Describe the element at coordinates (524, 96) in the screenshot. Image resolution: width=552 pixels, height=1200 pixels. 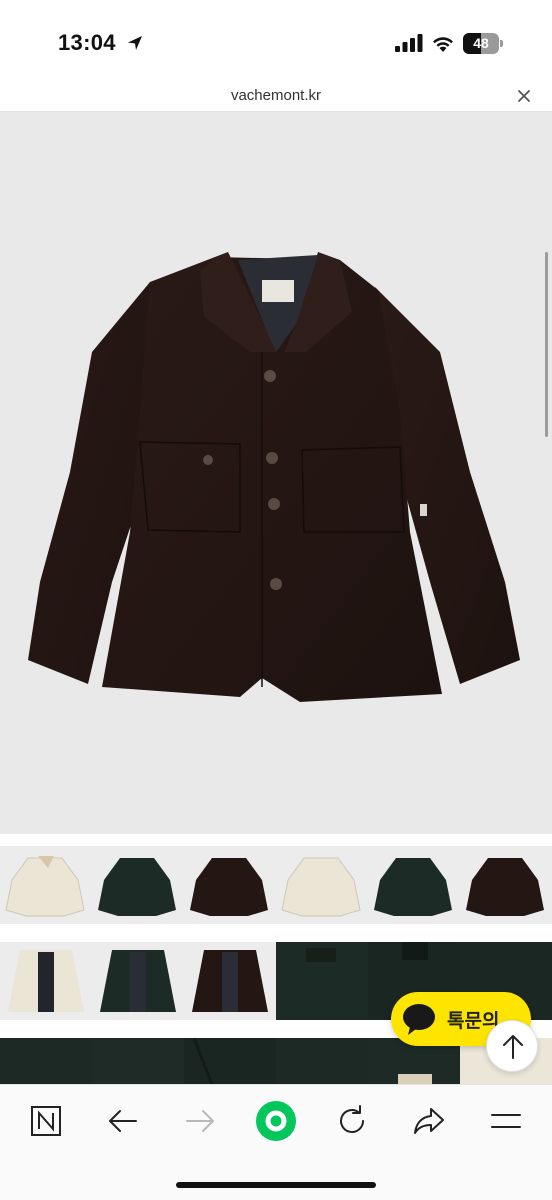
I see `close-icon` at that location.